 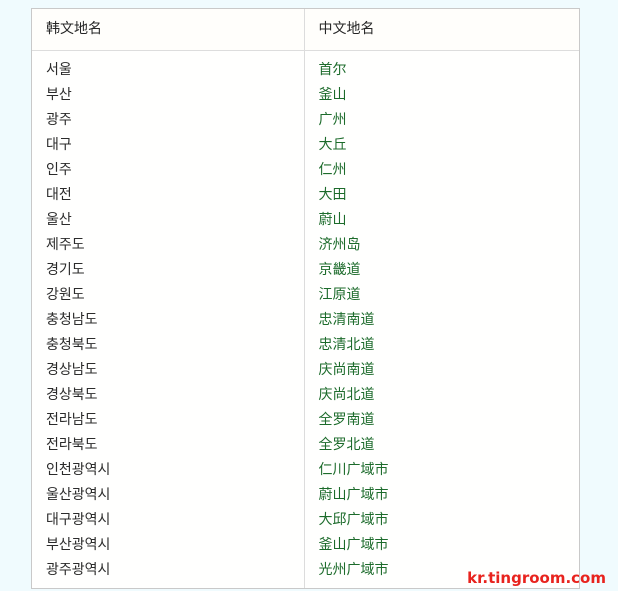 I want to click on table-row: 부산 釜山, so click(x=305, y=95).